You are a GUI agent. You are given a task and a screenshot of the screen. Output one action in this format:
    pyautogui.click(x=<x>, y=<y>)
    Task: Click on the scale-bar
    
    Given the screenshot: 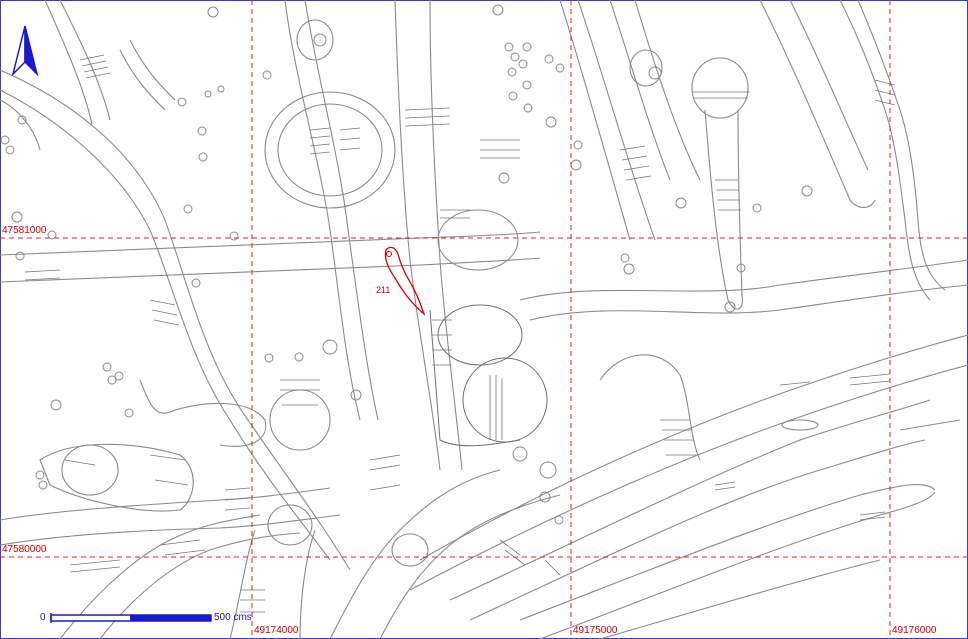 What is the action you would take?
    pyautogui.click(x=131, y=618)
    